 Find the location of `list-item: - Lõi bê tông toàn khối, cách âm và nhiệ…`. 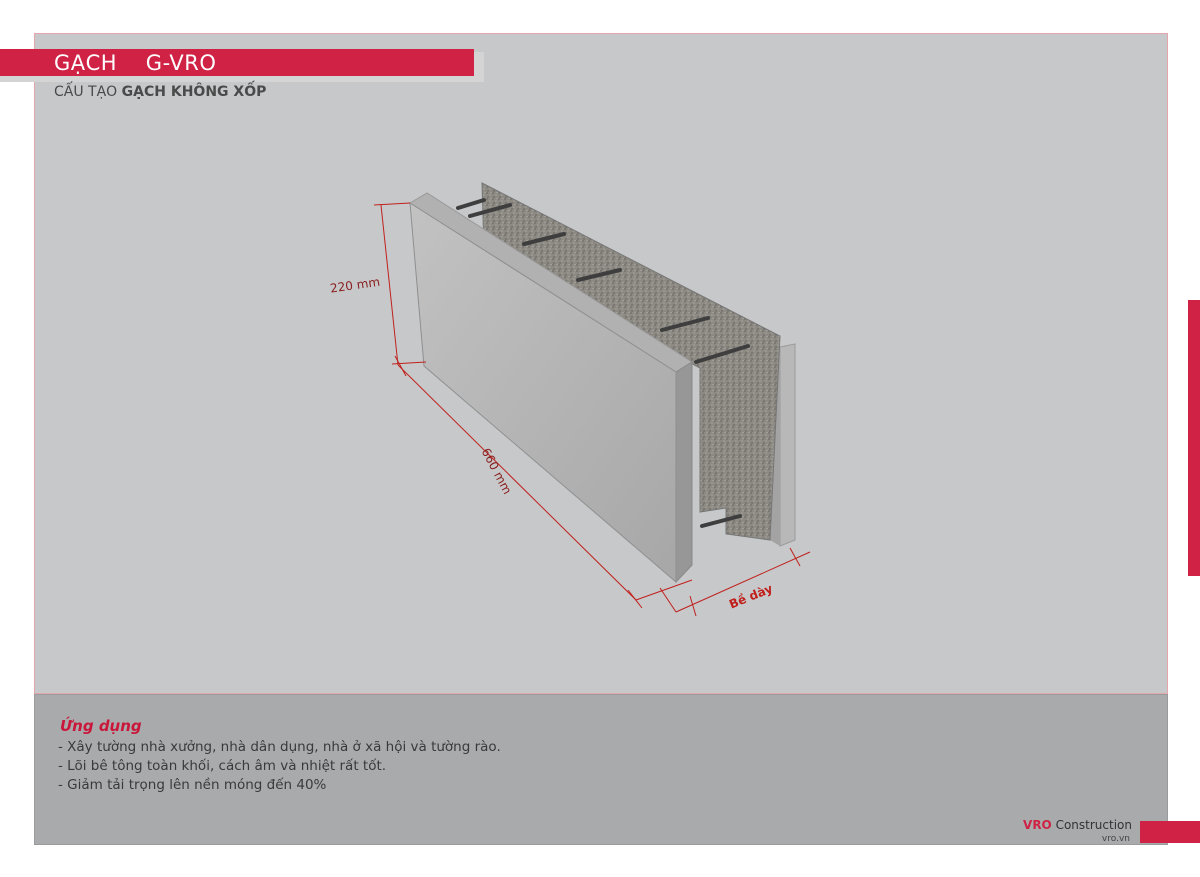

list-item: - Lõi bê tông toàn khối, cách âm và nhiệ… is located at coordinates (222, 766).